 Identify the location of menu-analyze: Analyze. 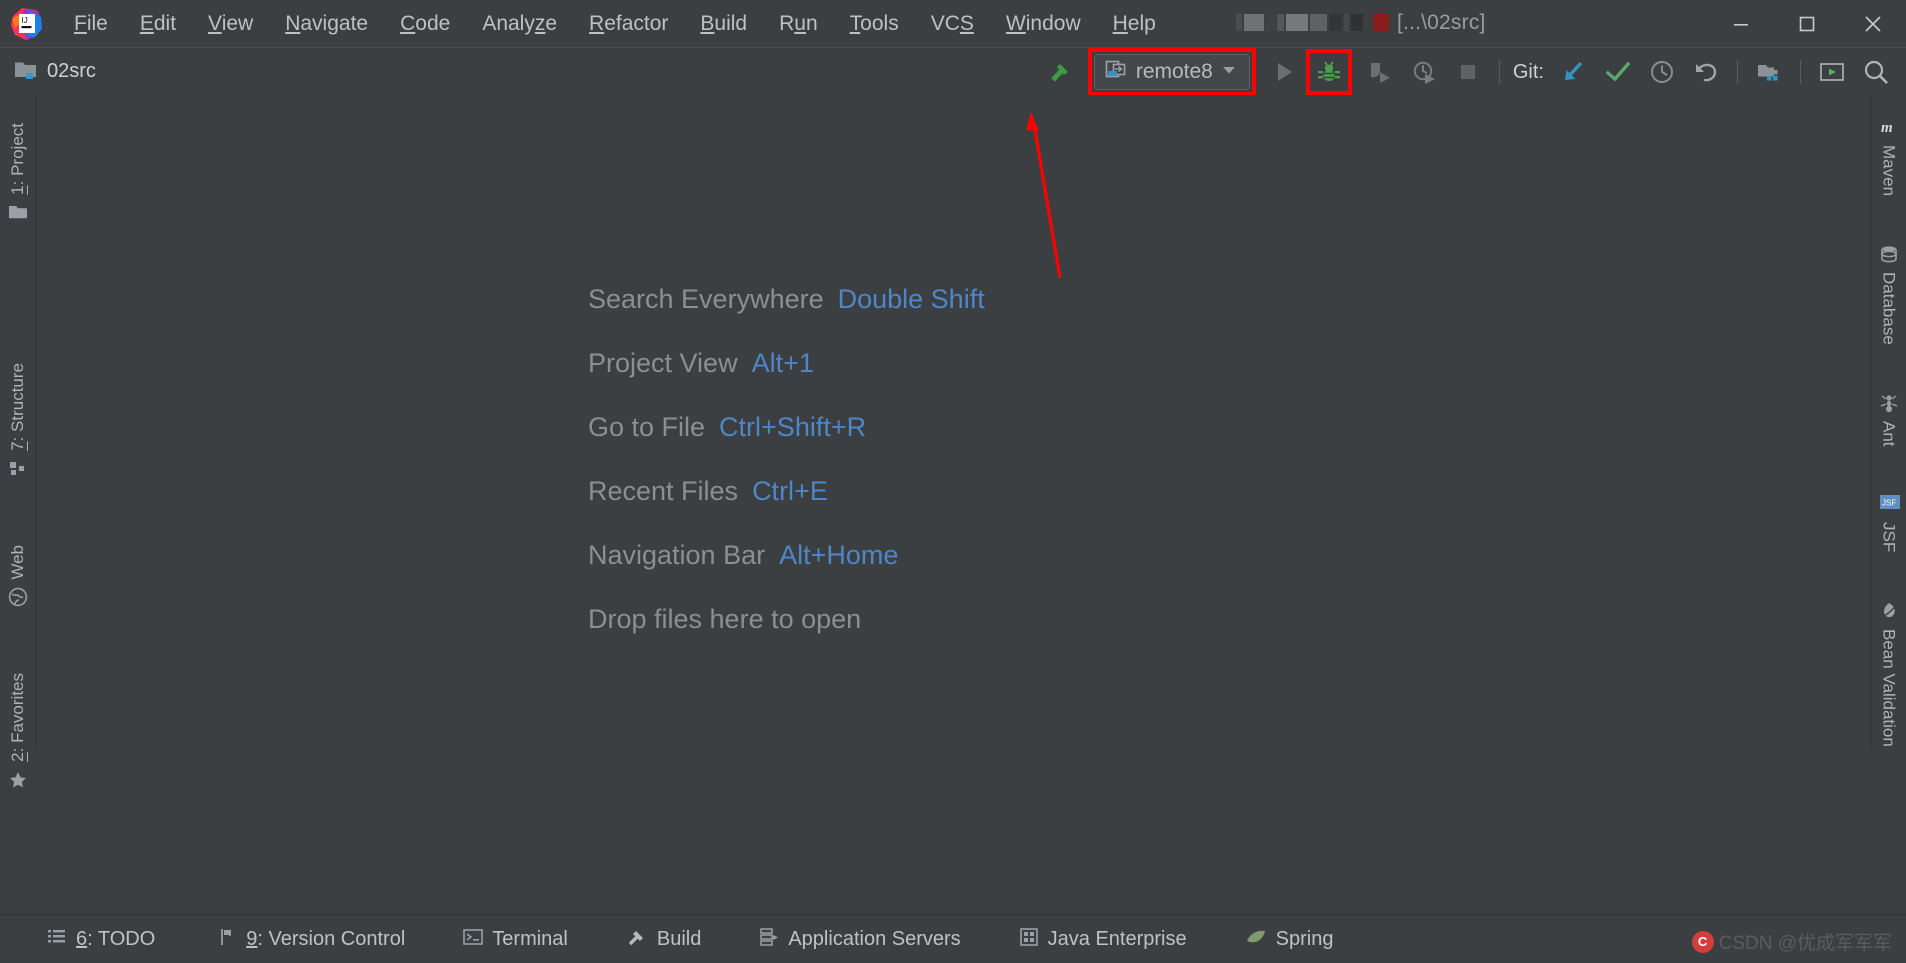
(519, 24).